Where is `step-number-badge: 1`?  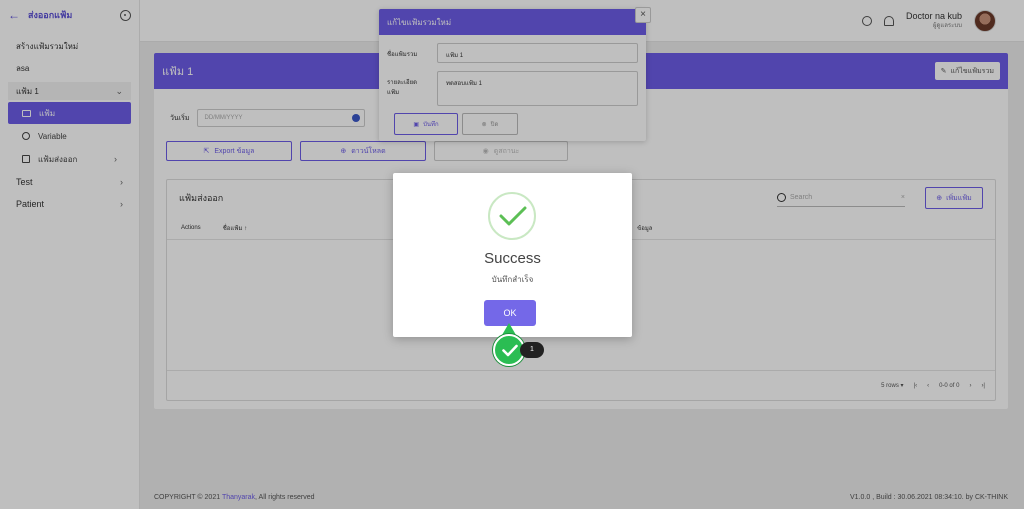
step-number-badge: 1 is located at coordinates (532, 350).